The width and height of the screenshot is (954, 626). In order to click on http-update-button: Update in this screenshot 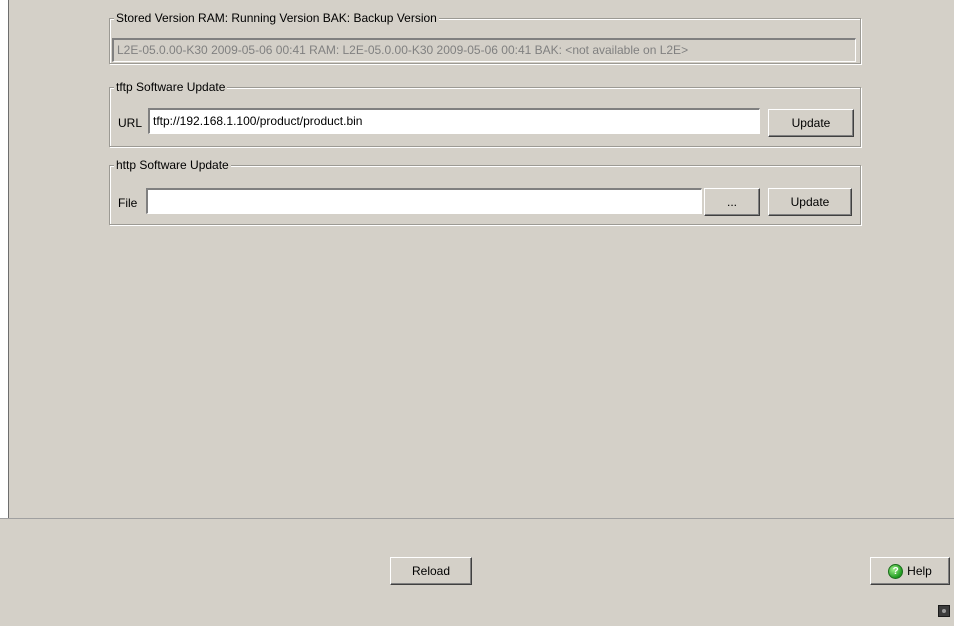, I will do `click(810, 202)`.